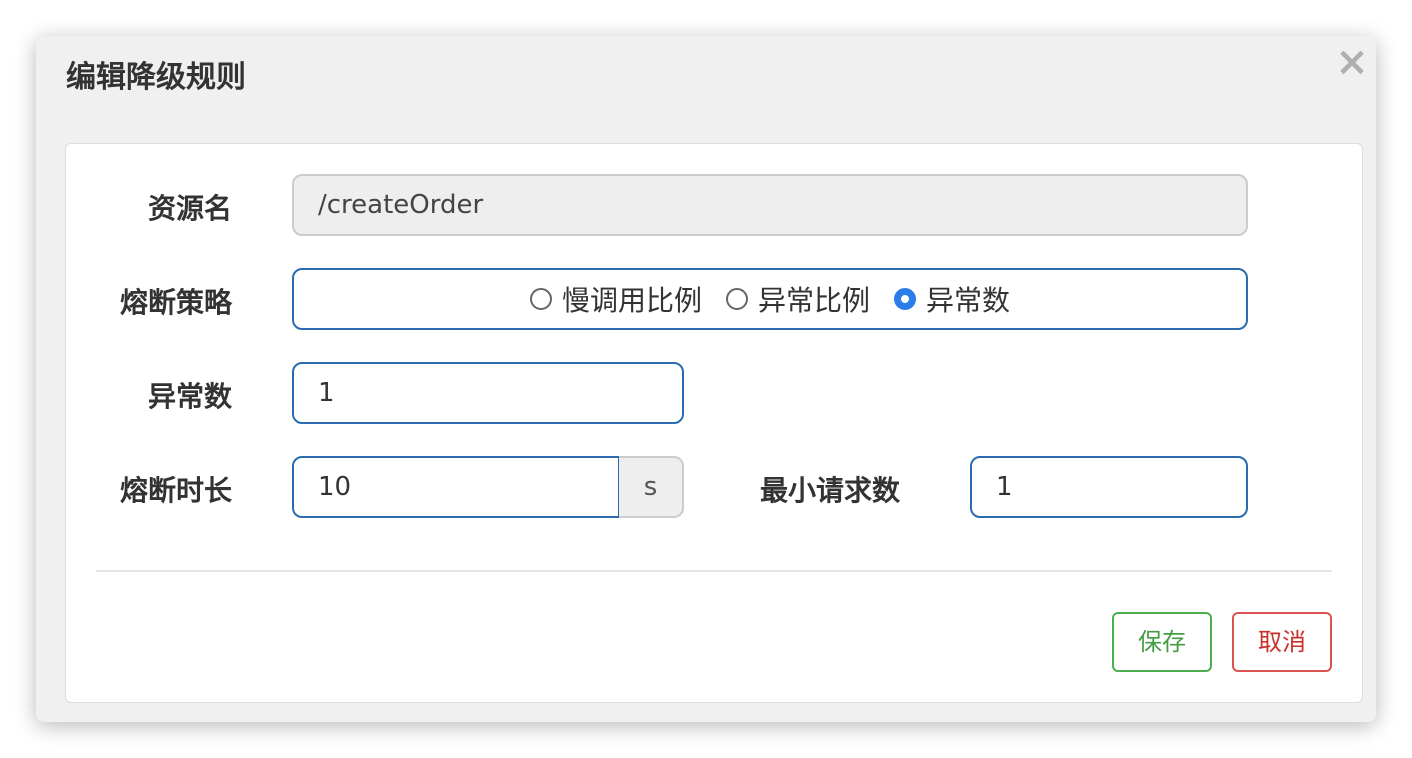  What do you see at coordinates (156, 77) in the screenshot?
I see `dialog-title: 编辑降级规则` at bounding box center [156, 77].